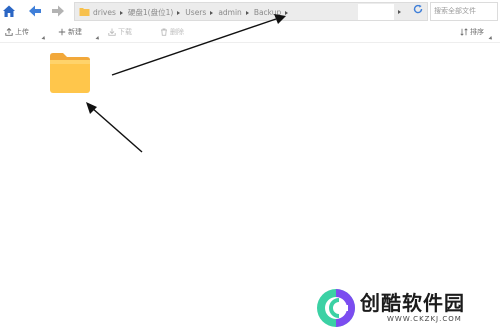  I want to click on sort-button: 排序, so click(472, 32).